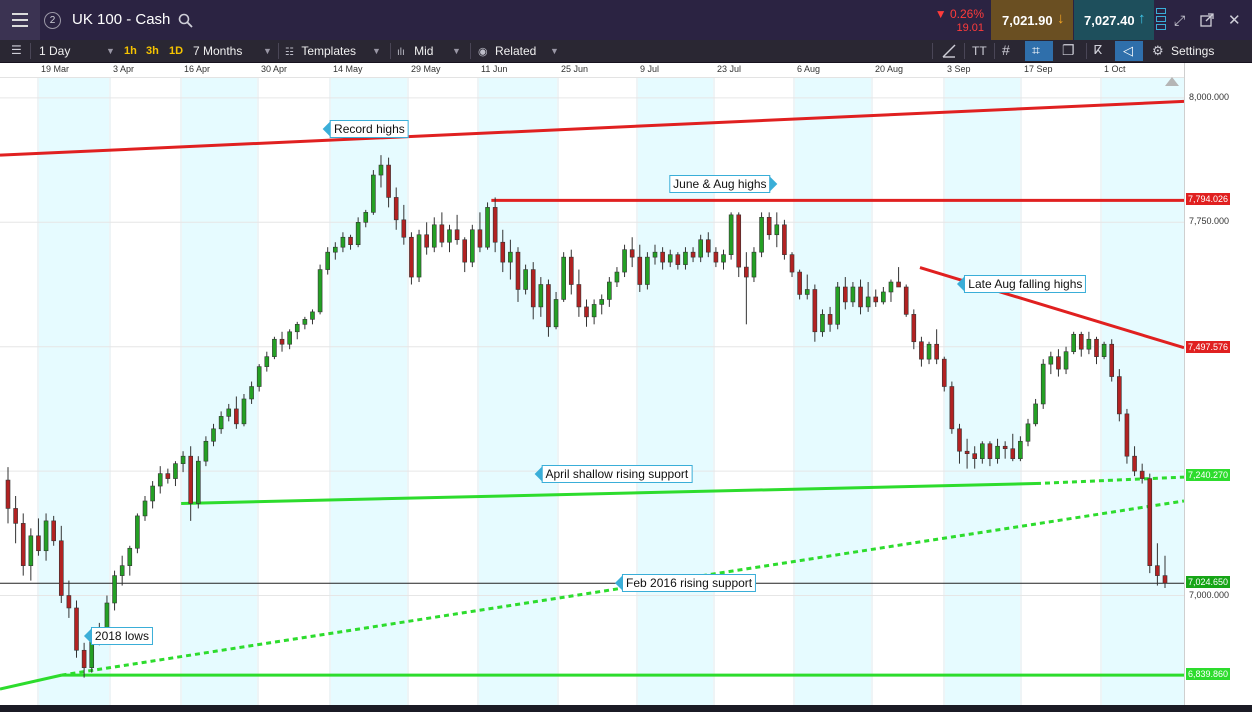 The height and width of the screenshot is (712, 1252). I want to click on date-tick-label: 14 May, so click(348, 69).